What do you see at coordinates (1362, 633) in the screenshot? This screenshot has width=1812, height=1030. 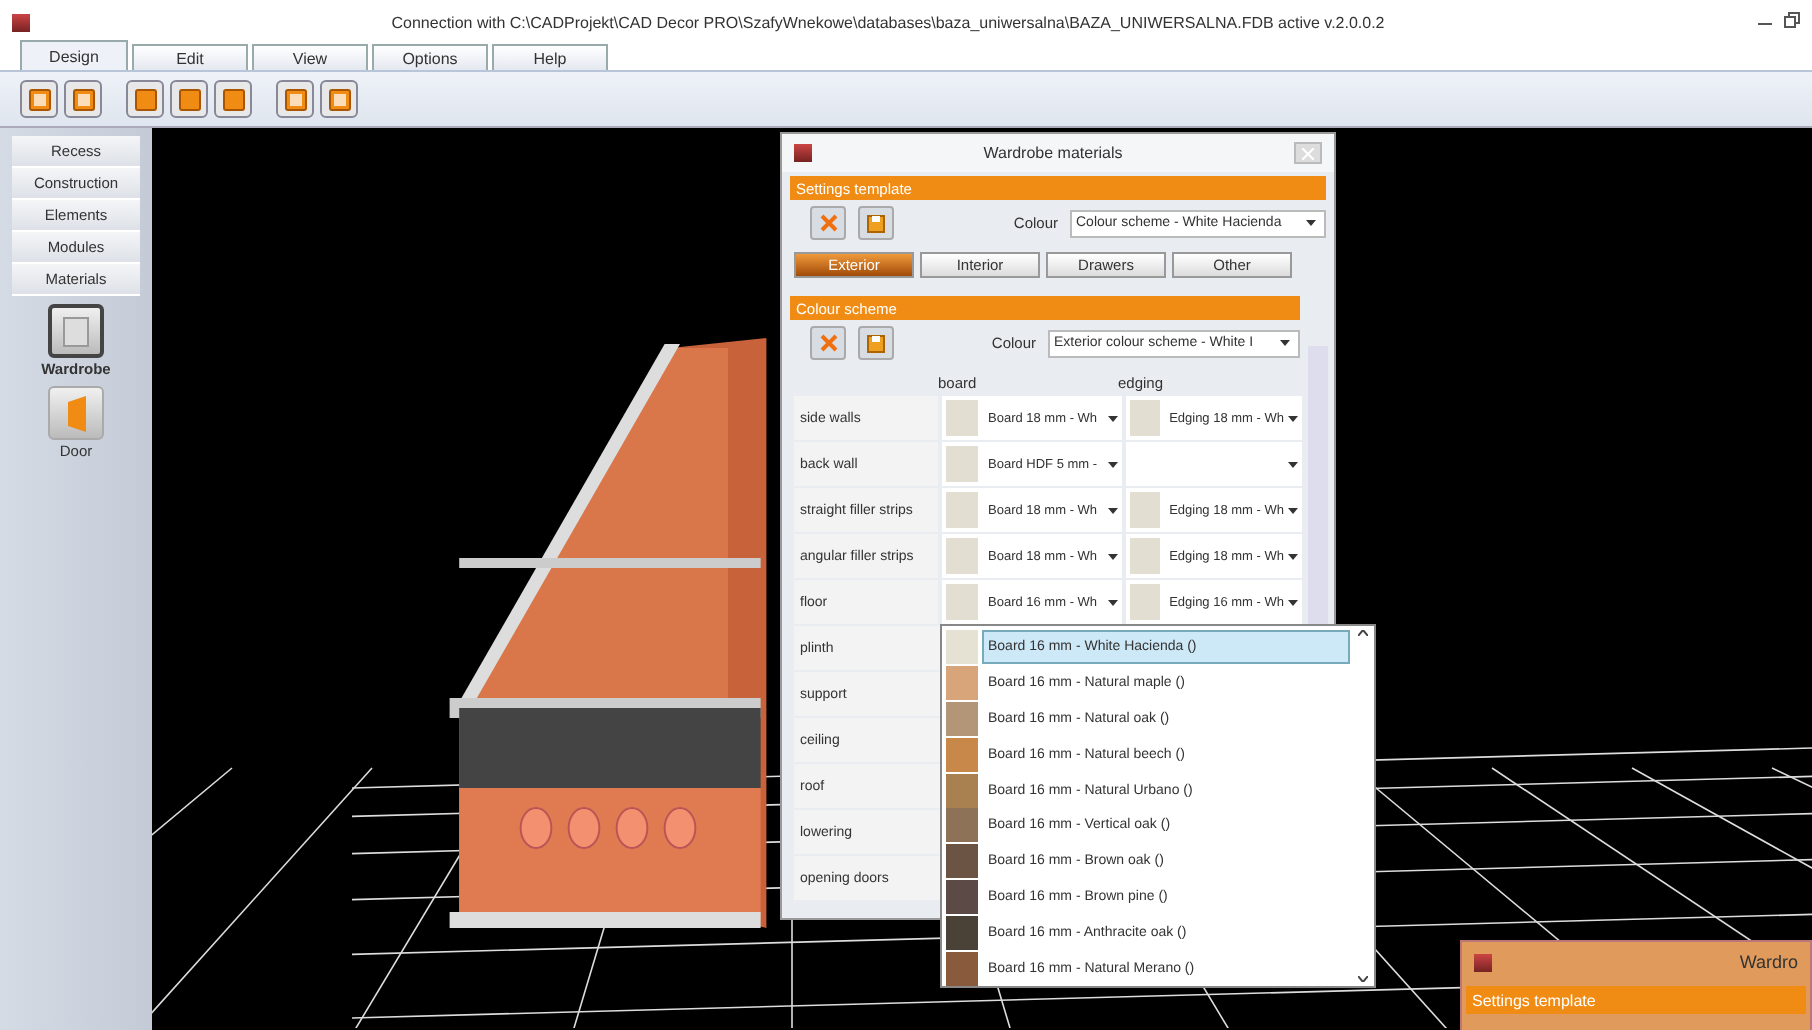 I see `scroll-up-icon` at bounding box center [1362, 633].